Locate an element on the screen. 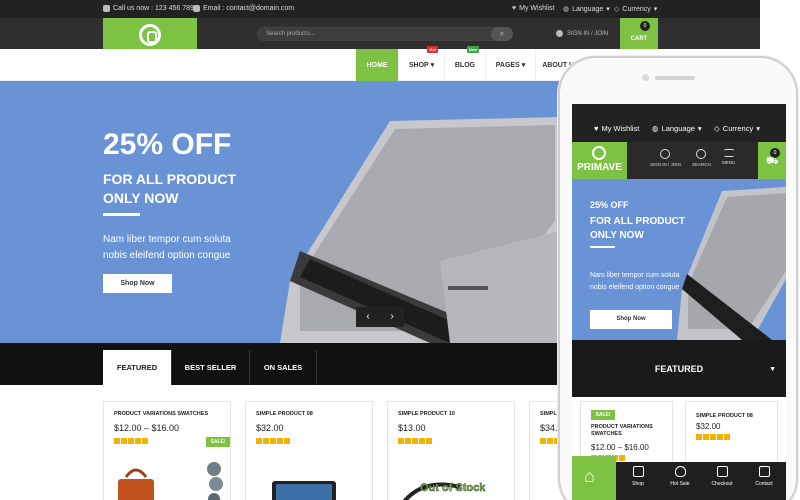 The width and height of the screenshot is (800, 500). mobile-search: SEARCH is located at coordinates (701, 158).